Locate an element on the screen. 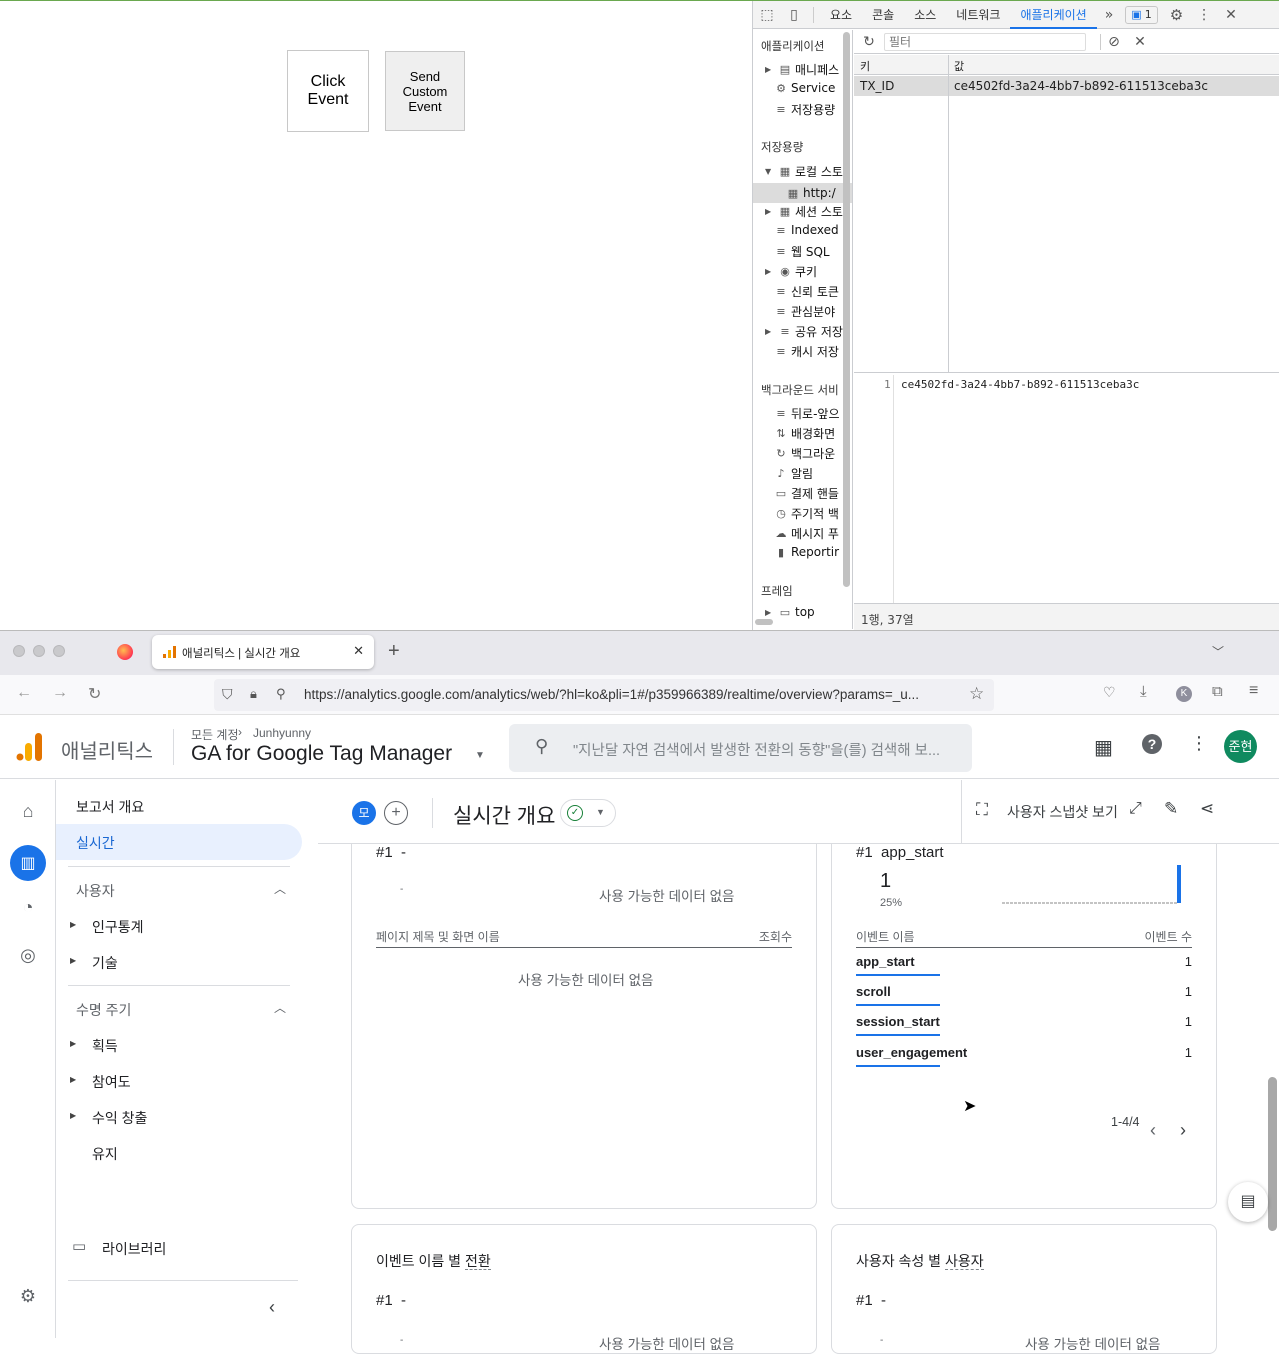 The width and height of the screenshot is (1279, 1354). sidebar-item-periodic-sync: ◷ 주기적 백 is located at coordinates (807, 513).